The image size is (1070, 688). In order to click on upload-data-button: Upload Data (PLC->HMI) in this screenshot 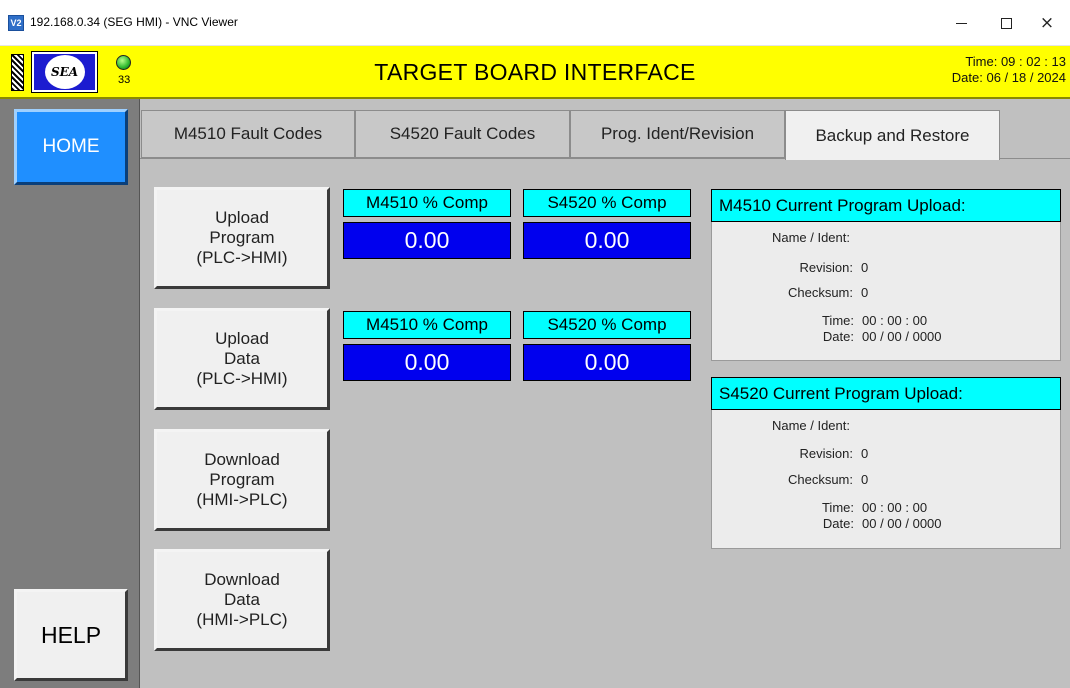, I will do `click(242, 359)`.